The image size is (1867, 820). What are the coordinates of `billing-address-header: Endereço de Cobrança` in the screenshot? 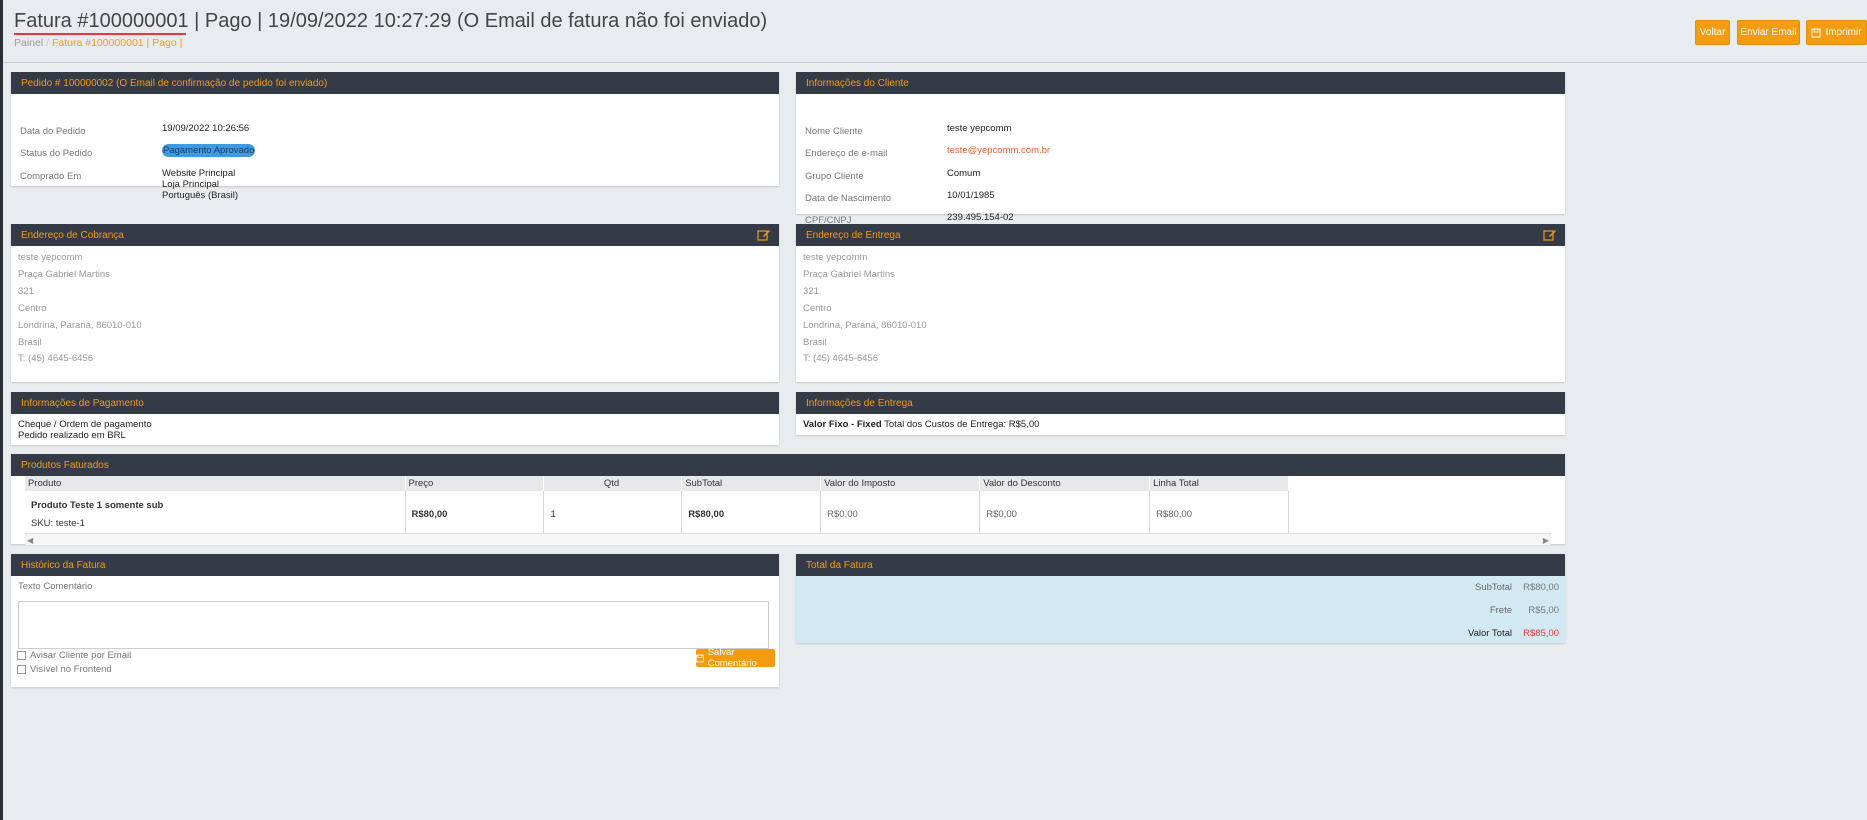 It's located at (395, 235).